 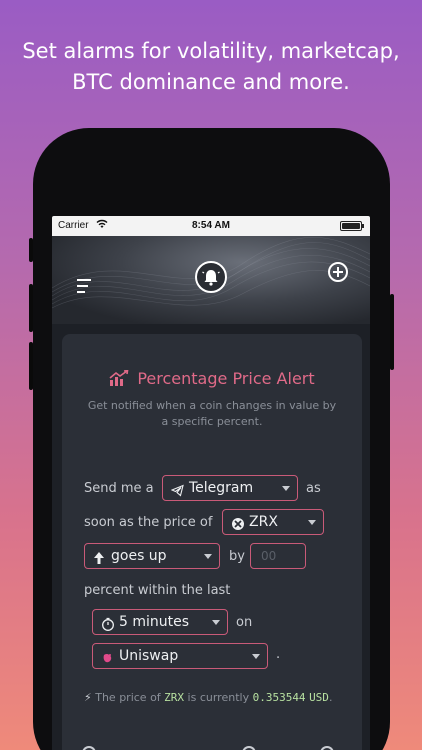 What do you see at coordinates (313, 488) in the screenshot?
I see `text-as: as` at bounding box center [313, 488].